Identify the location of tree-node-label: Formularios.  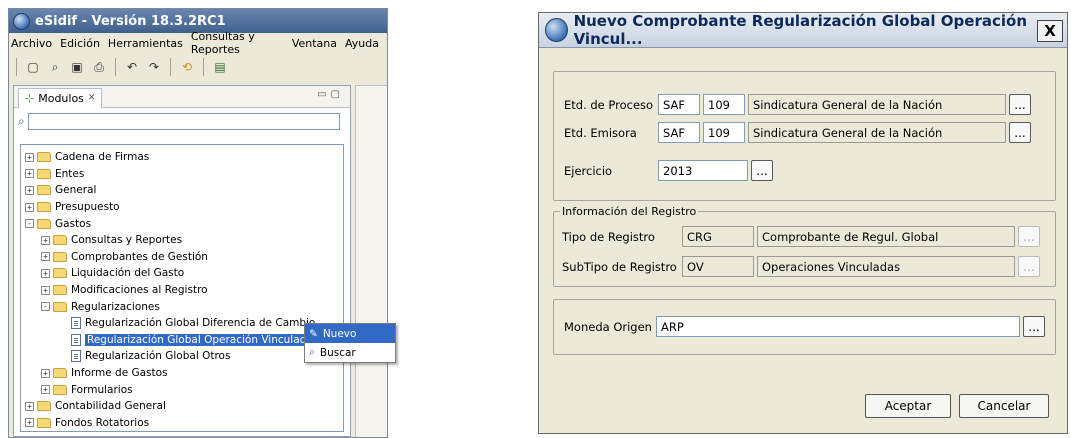
(102, 389).